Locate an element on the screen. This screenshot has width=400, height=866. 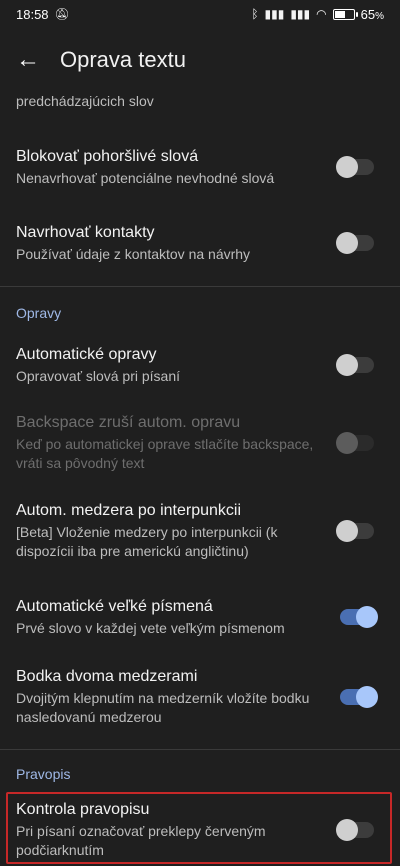
setting-title: Bodka dvoma medzerami is located at coordinates (107, 676).